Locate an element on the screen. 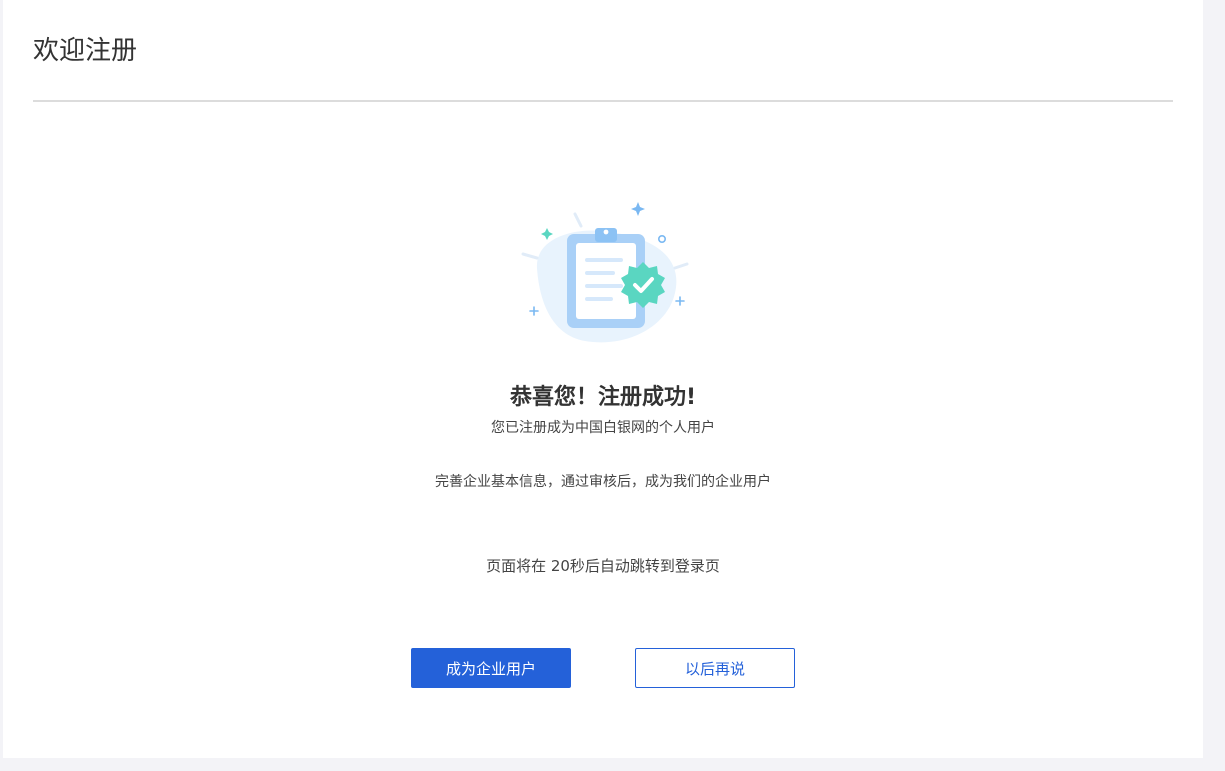 The width and height of the screenshot is (1225, 771). title-divider is located at coordinates (603, 101).